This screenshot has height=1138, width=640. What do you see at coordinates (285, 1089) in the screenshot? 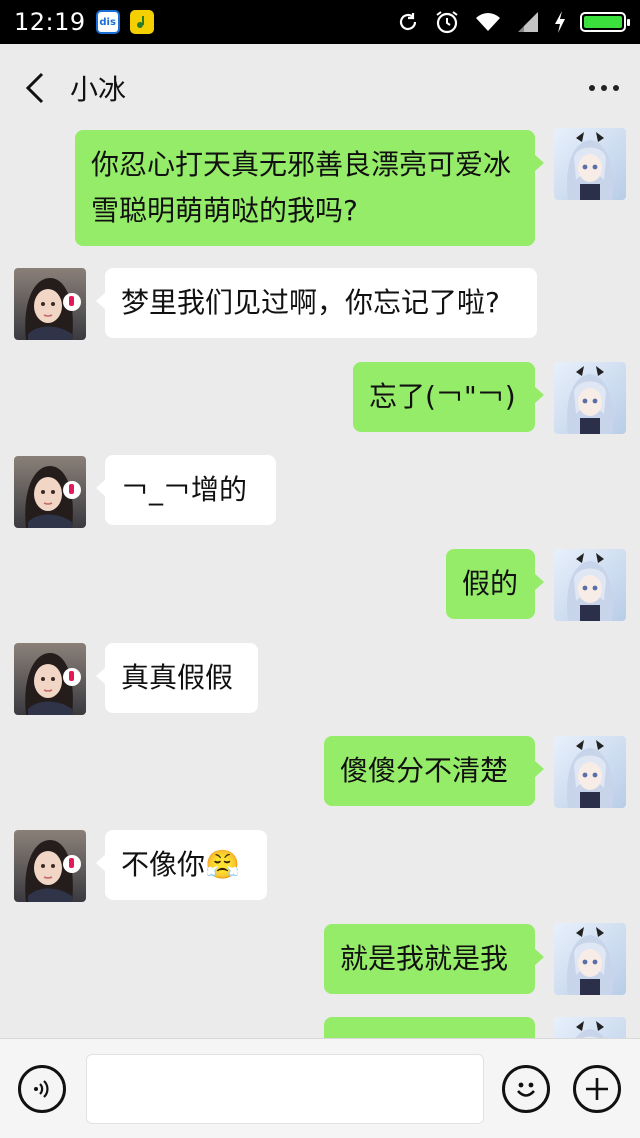
I see `message-input` at bounding box center [285, 1089].